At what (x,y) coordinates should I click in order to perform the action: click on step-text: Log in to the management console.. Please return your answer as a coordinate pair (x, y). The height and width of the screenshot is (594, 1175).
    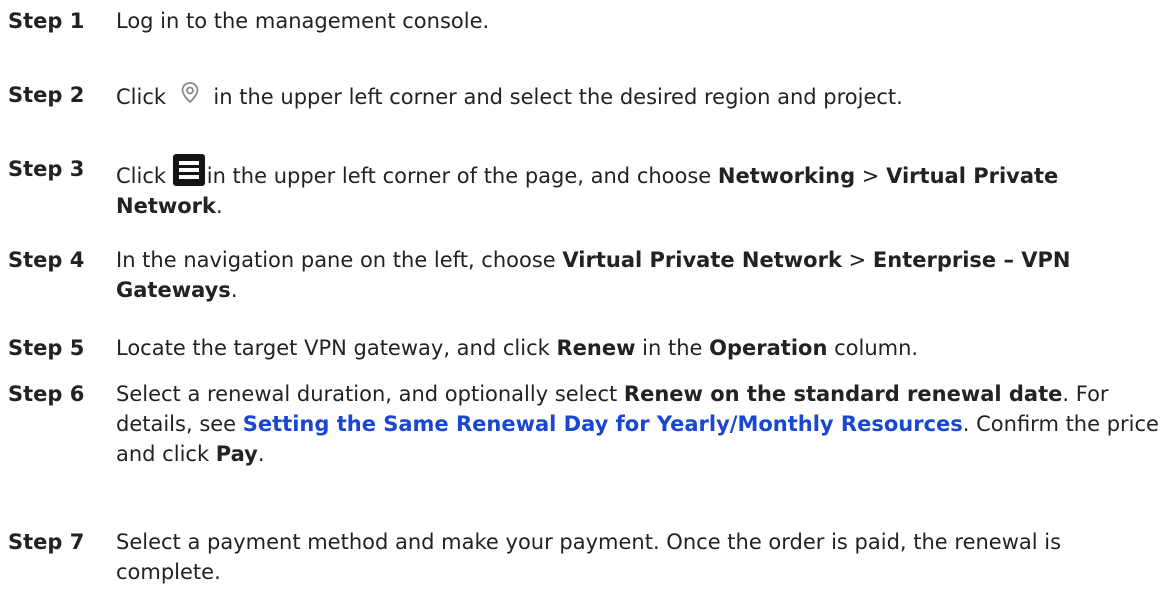
    Looking at the image, I should click on (303, 21).